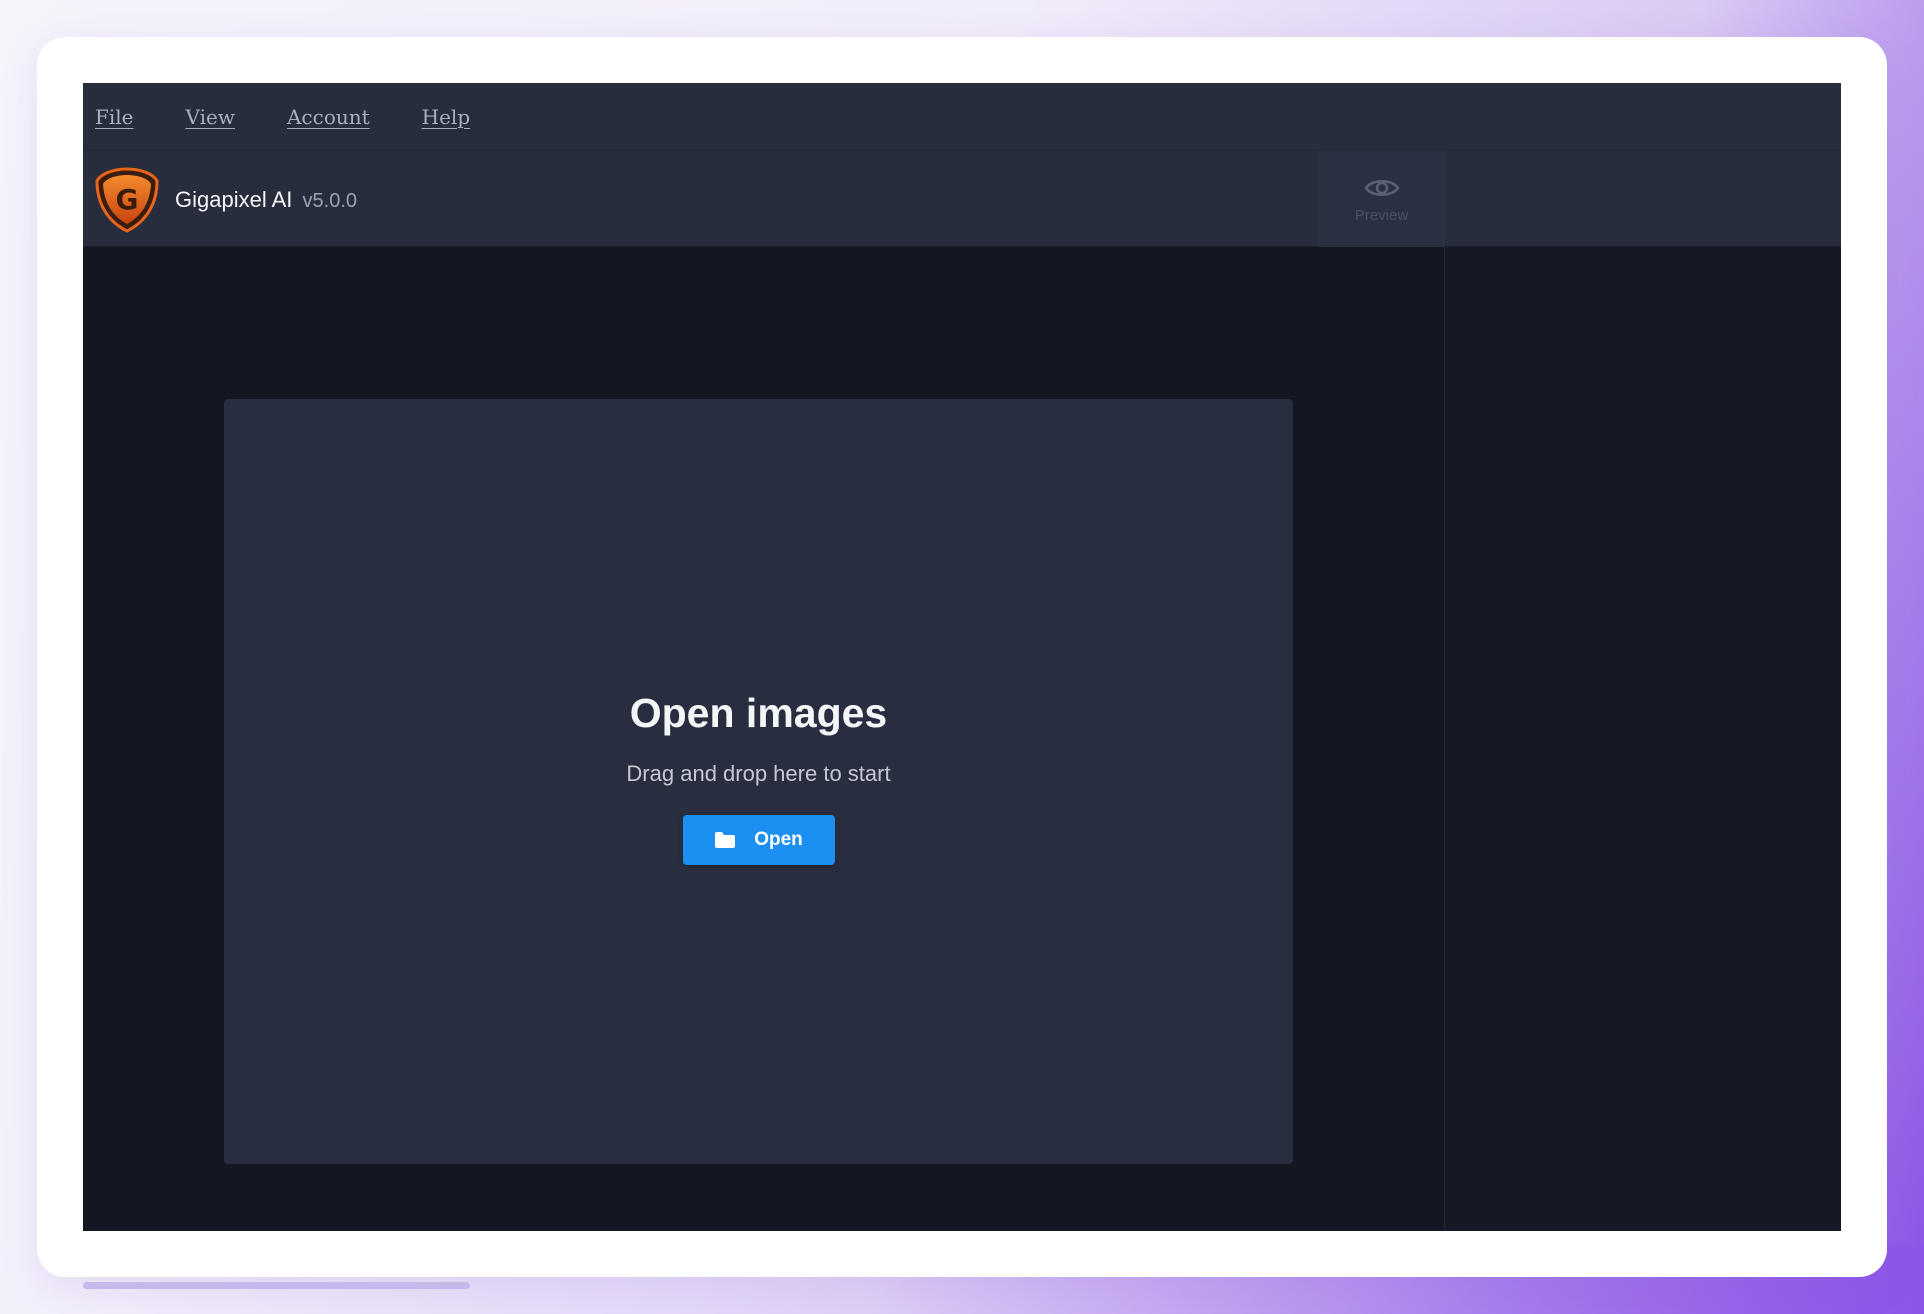 This screenshot has height=1314, width=1924. I want to click on drop-zone-title: Open images, so click(758, 713).